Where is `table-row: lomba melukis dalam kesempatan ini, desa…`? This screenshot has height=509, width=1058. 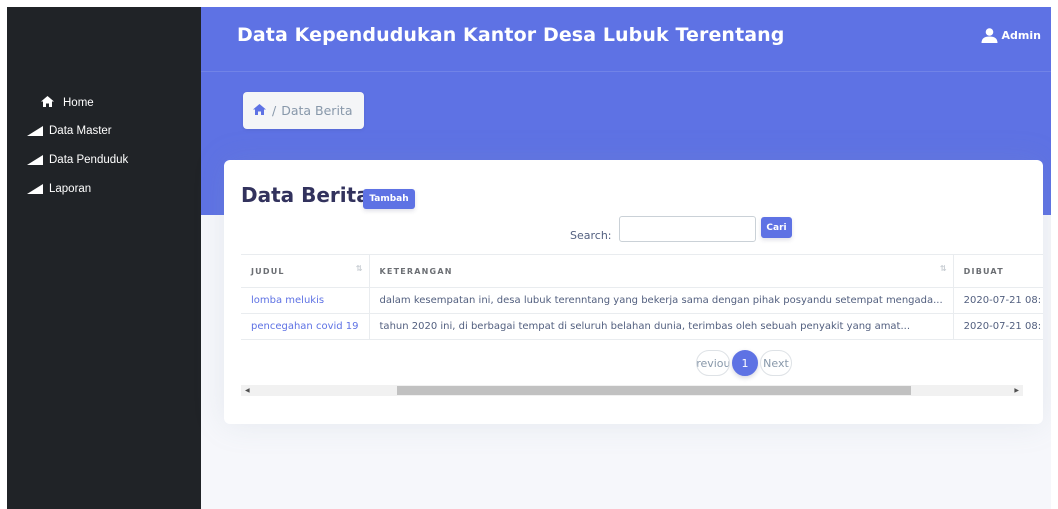
table-row: lomba melukis dalam kesempatan ini, desa… is located at coordinates (642, 300).